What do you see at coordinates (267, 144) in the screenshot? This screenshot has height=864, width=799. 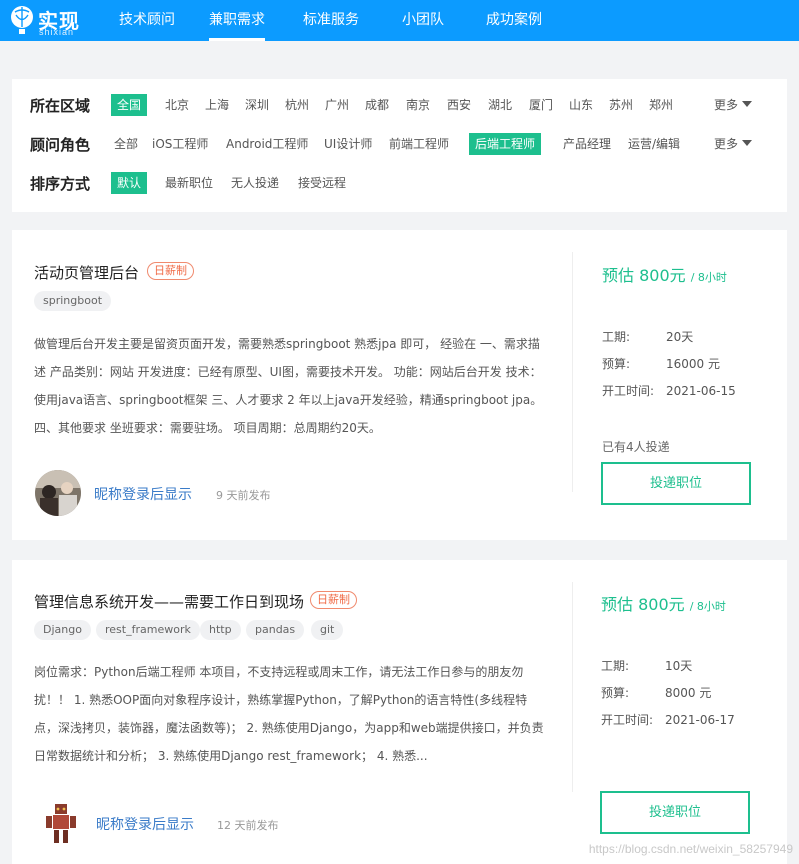 I see `role-option: Android工程师` at bounding box center [267, 144].